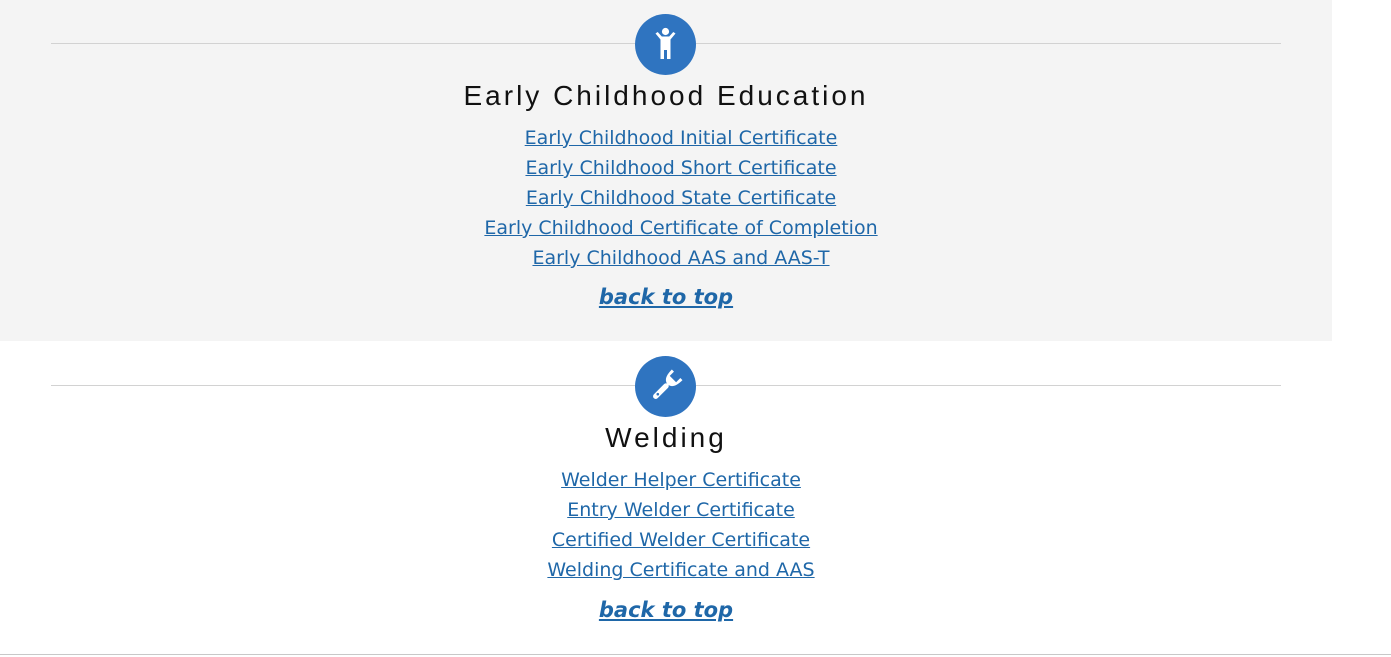 This screenshot has width=1391, height=657. Describe the element at coordinates (666, 437) in the screenshot. I see `section-title: Welding` at that location.